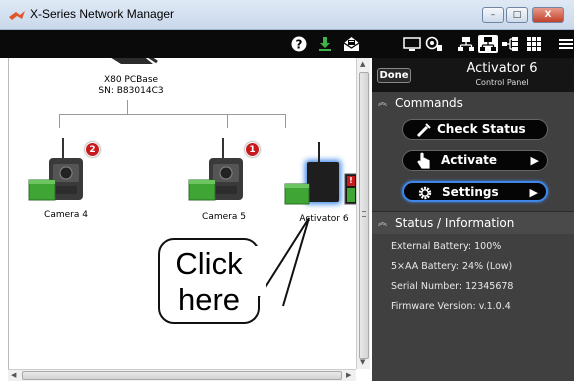 Image resolution: width=574 pixels, height=381 pixels. Describe the element at coordinates (348, 375) in the screenshot. I see `scroll-right-arrow-icon: ▶` at that location.